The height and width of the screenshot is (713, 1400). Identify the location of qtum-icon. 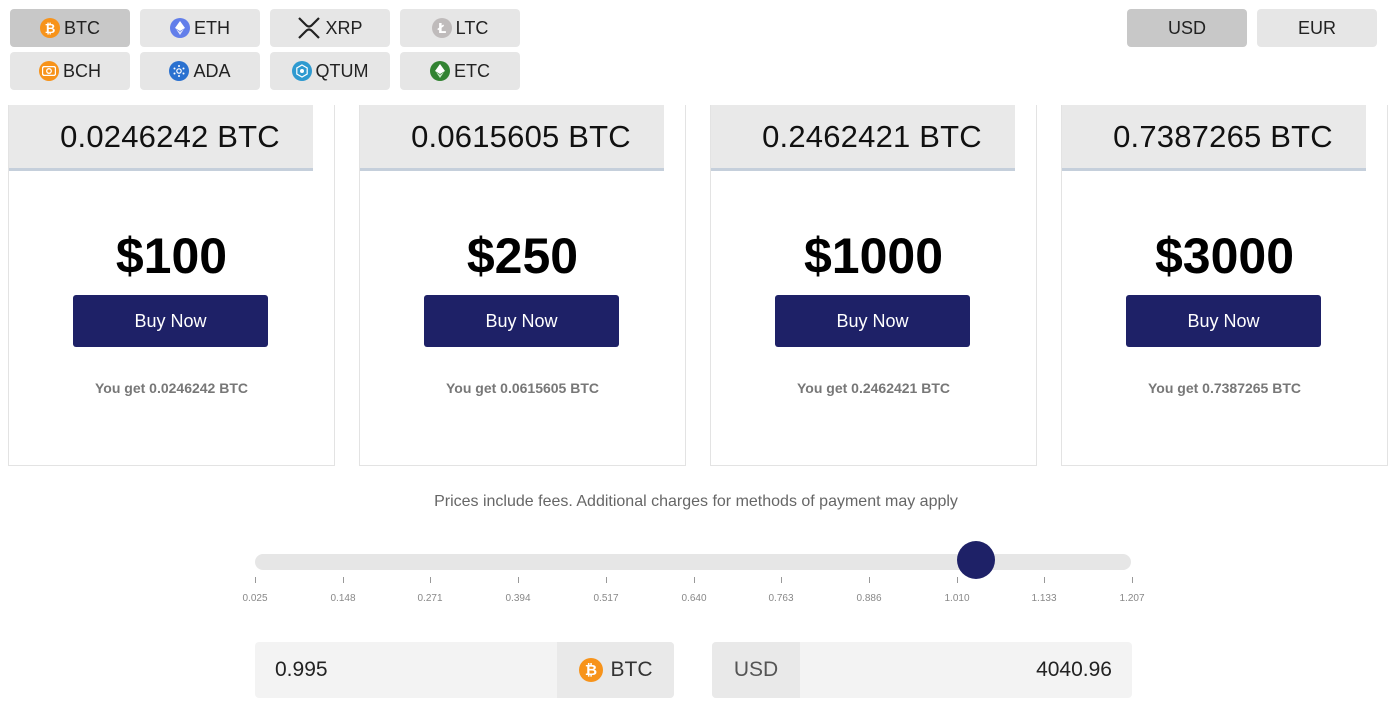
(301, 71).